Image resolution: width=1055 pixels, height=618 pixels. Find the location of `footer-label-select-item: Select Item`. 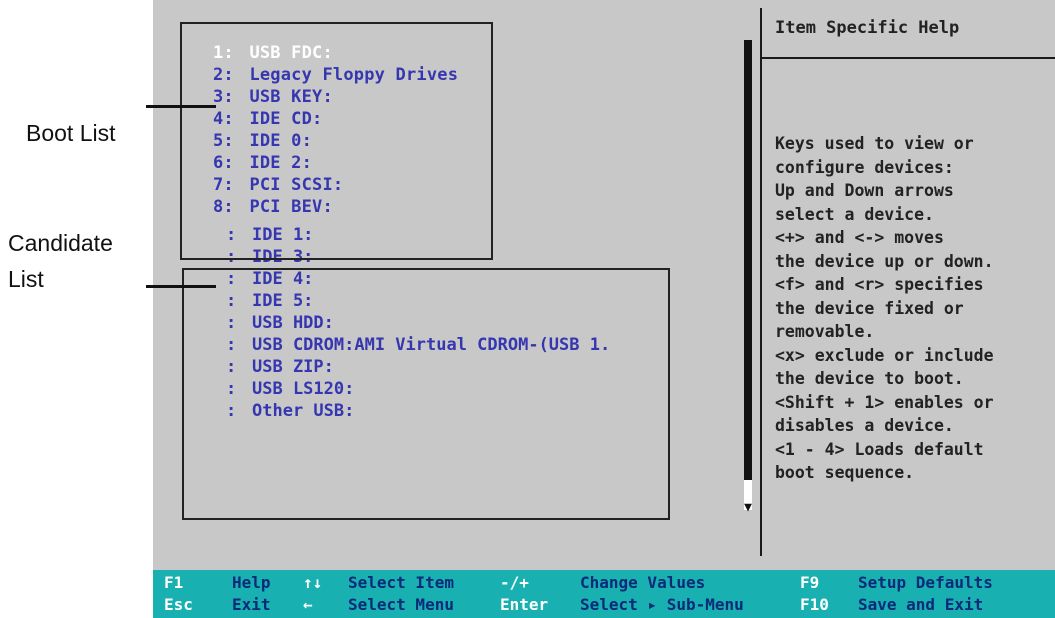

footer-label-select-item: Select Item is located at coordinates (401, 582).